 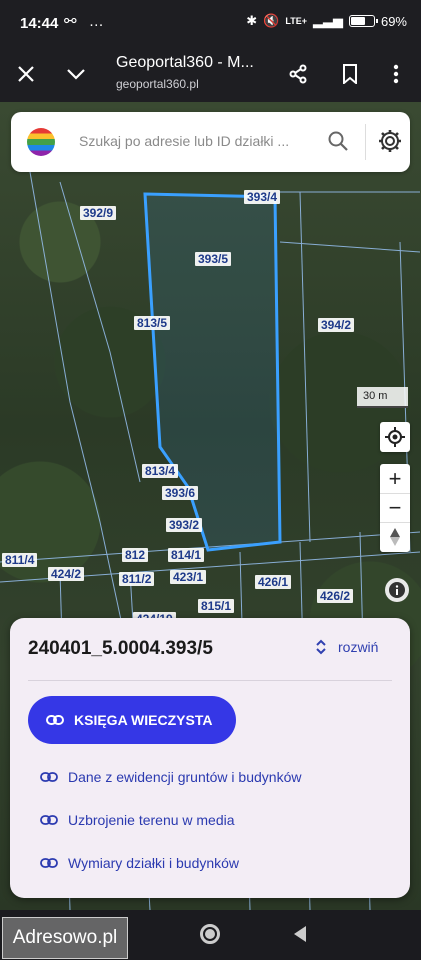 I want to click on crosshair-icon, so click(x=395, y=437).